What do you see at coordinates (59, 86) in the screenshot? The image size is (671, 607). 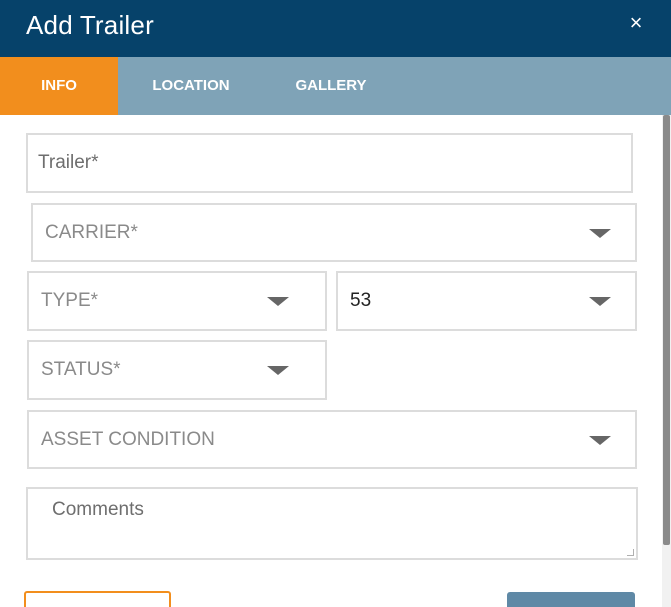 I see `tab-info: INFO` at bounding box center [59, 86].